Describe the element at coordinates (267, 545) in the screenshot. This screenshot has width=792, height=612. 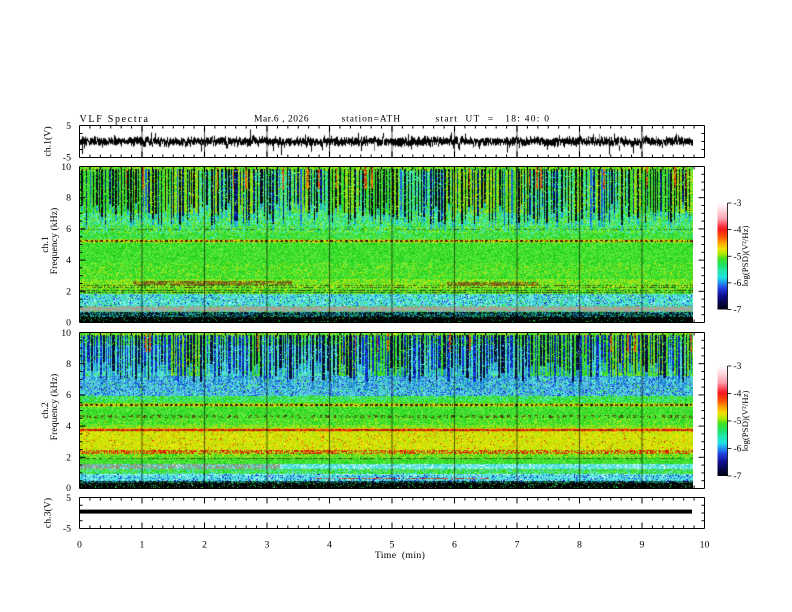
I see `svg-text: 3` at that location.